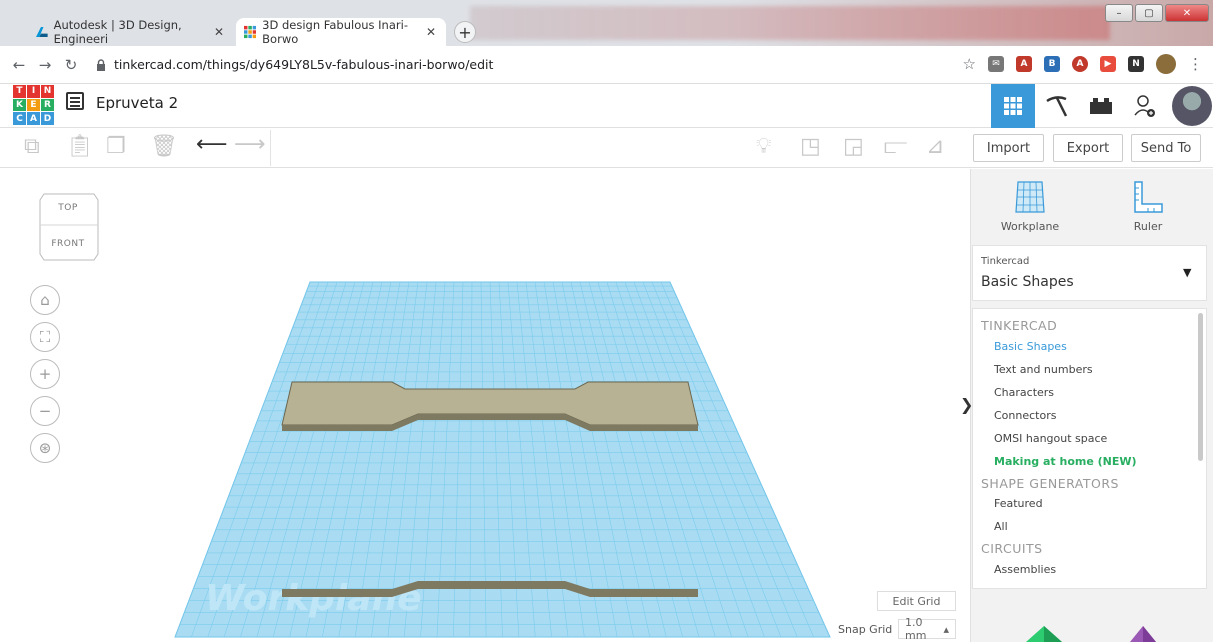 The height and width of the screenshot is (642, 1213). What do you see at coordinates (810, 146) in the screenshot?
I see `group-icon: ◳` at bounding box center [810, 146].